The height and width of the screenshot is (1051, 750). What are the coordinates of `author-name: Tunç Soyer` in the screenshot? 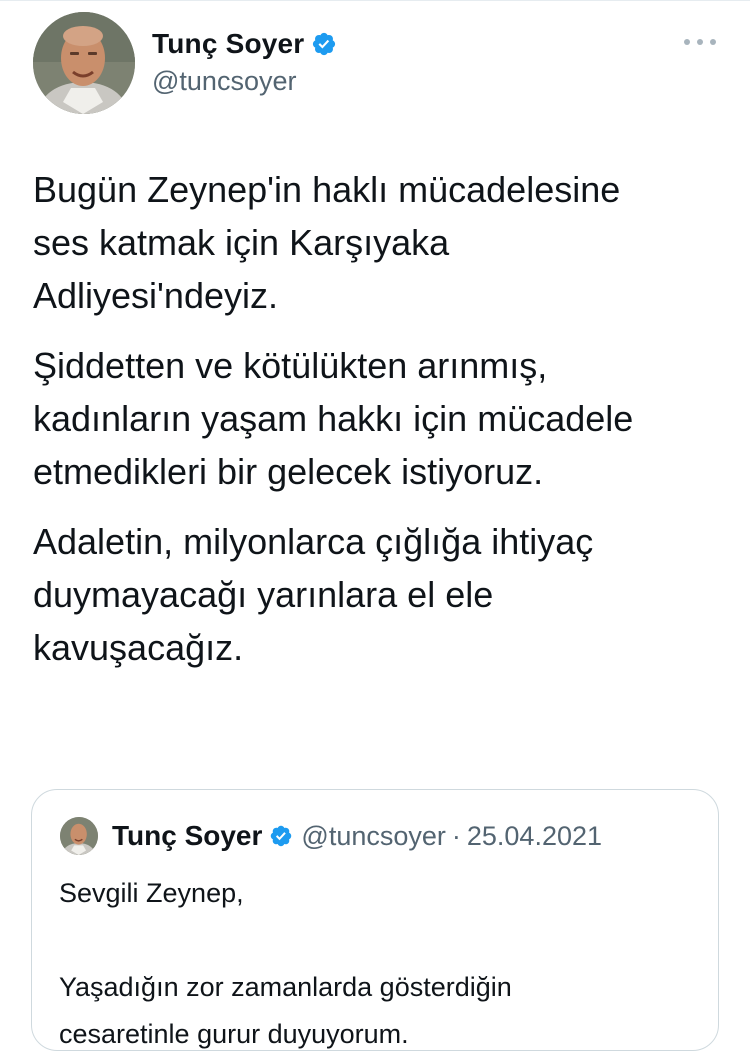 It's located at (228, 44).